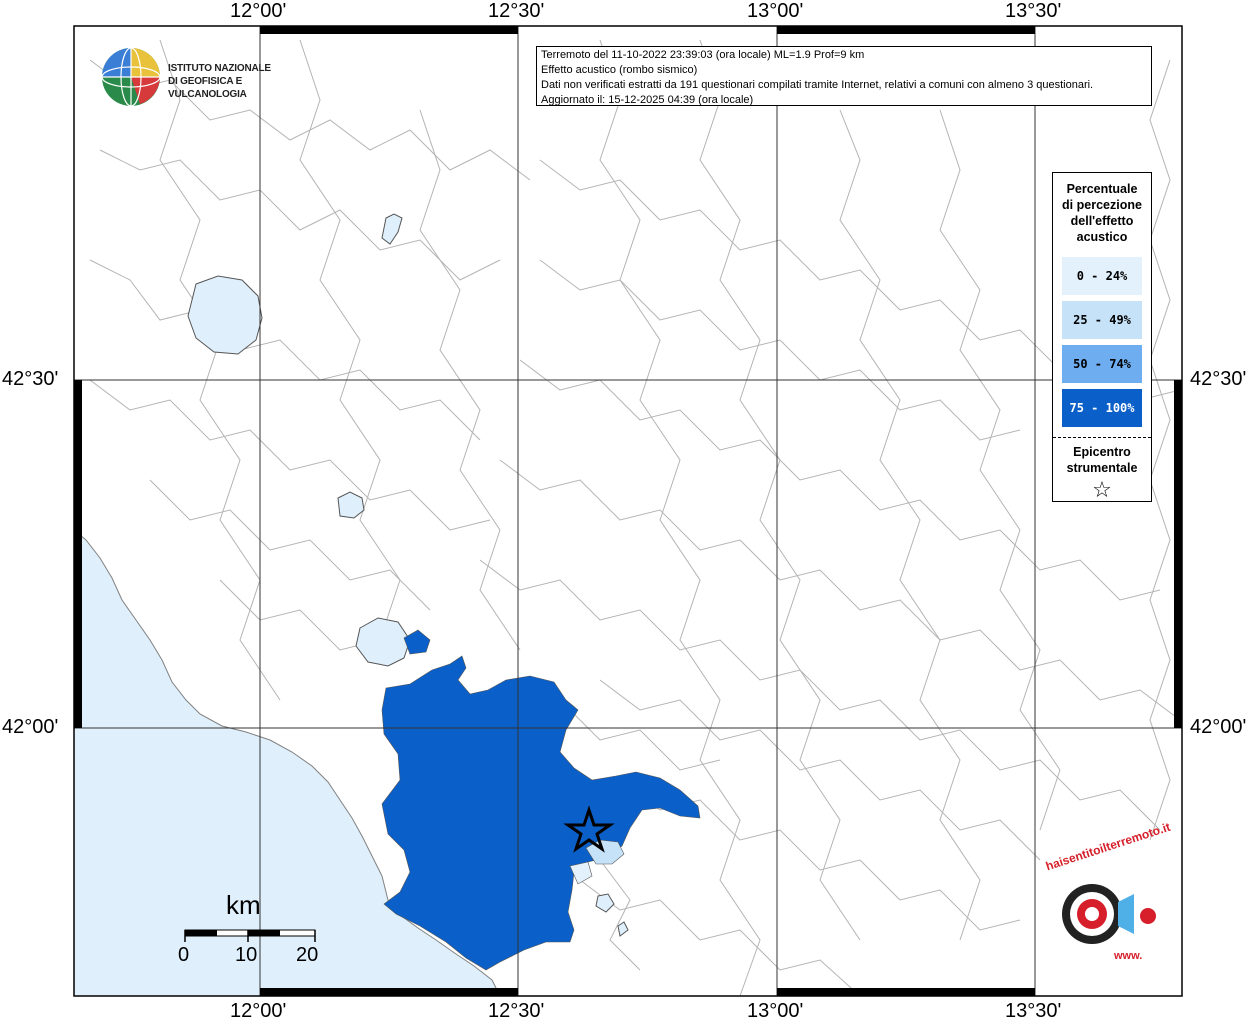 The width and height of the screenshot is (1255, 1024). I want to click on axis-top-3: 13°00', so click(775, 11).